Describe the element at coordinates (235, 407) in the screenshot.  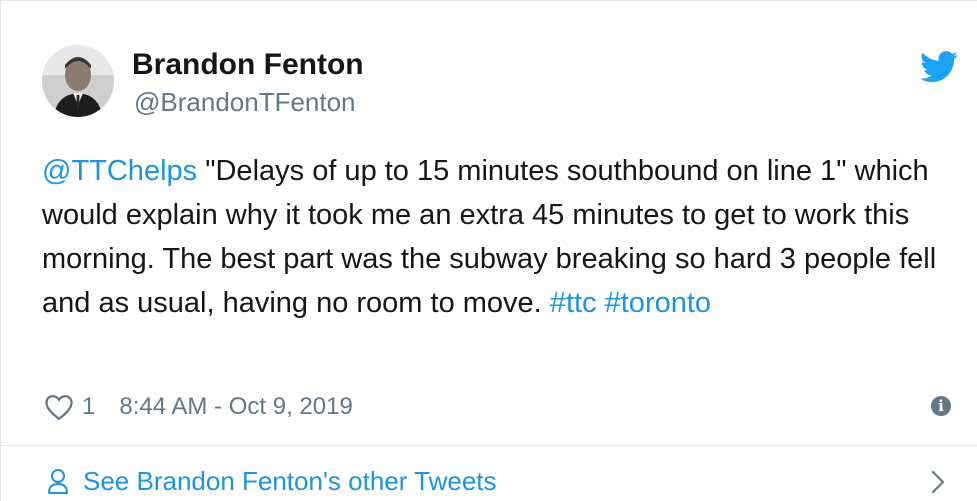
I see `timestamp: 8:44 AM - Oct 9, 2019` at that location.